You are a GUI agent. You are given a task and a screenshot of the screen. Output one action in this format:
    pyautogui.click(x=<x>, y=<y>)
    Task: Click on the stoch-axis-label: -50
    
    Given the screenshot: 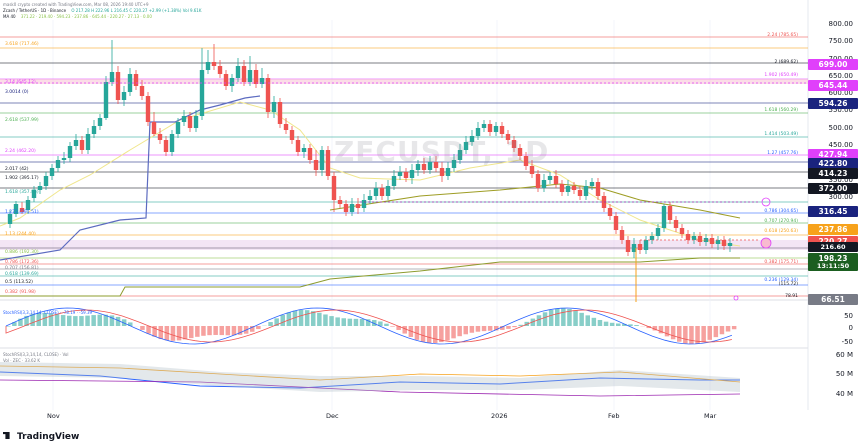 What is the action you would take?
    pyautogui.click(x=847, y=342)
    